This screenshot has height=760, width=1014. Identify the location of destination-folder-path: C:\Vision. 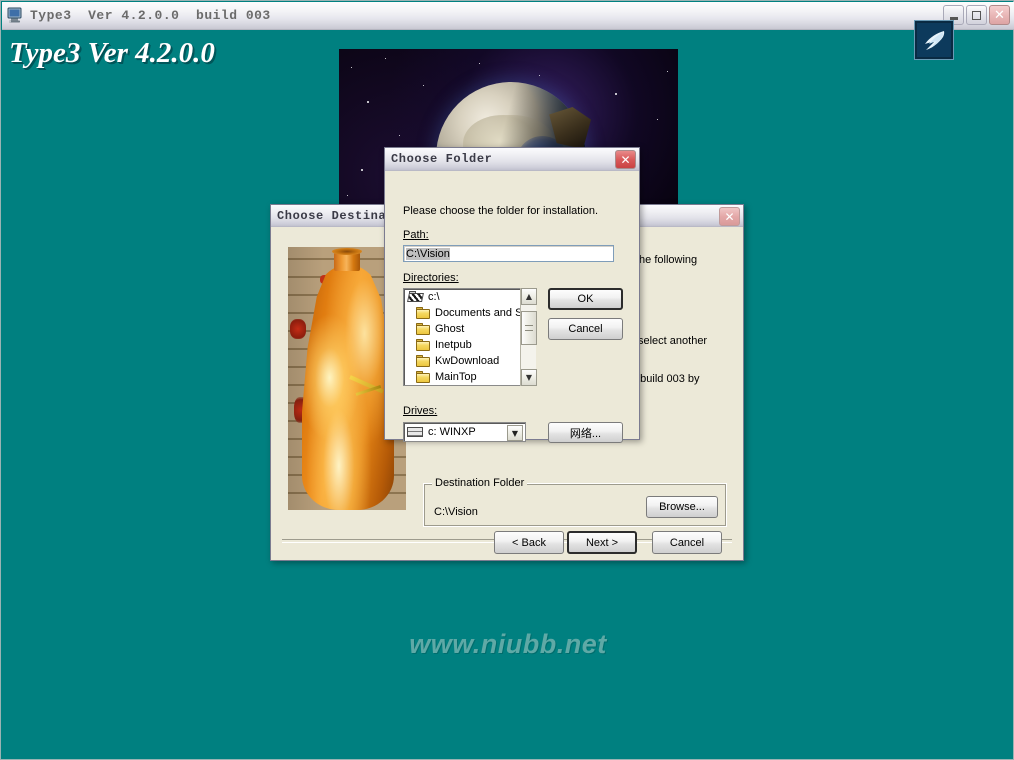
(456, 512).